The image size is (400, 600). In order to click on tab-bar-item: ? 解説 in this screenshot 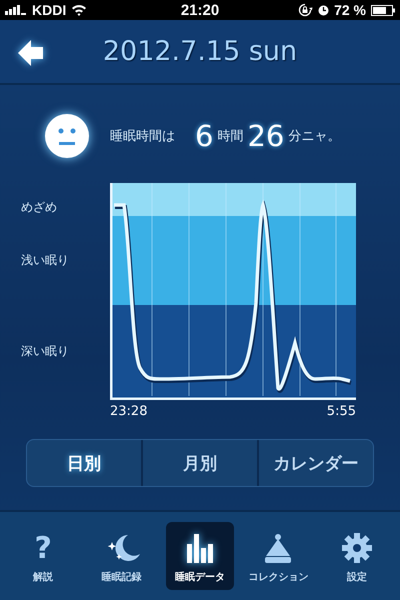, I will do `click(43, 556)`.